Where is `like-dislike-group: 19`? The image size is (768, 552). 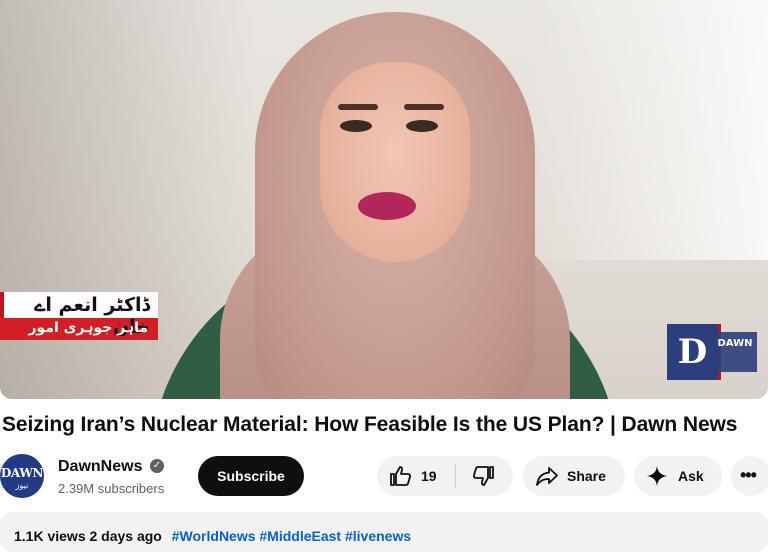
like-dislike-group: 19 is located at coordinates (445, 476).